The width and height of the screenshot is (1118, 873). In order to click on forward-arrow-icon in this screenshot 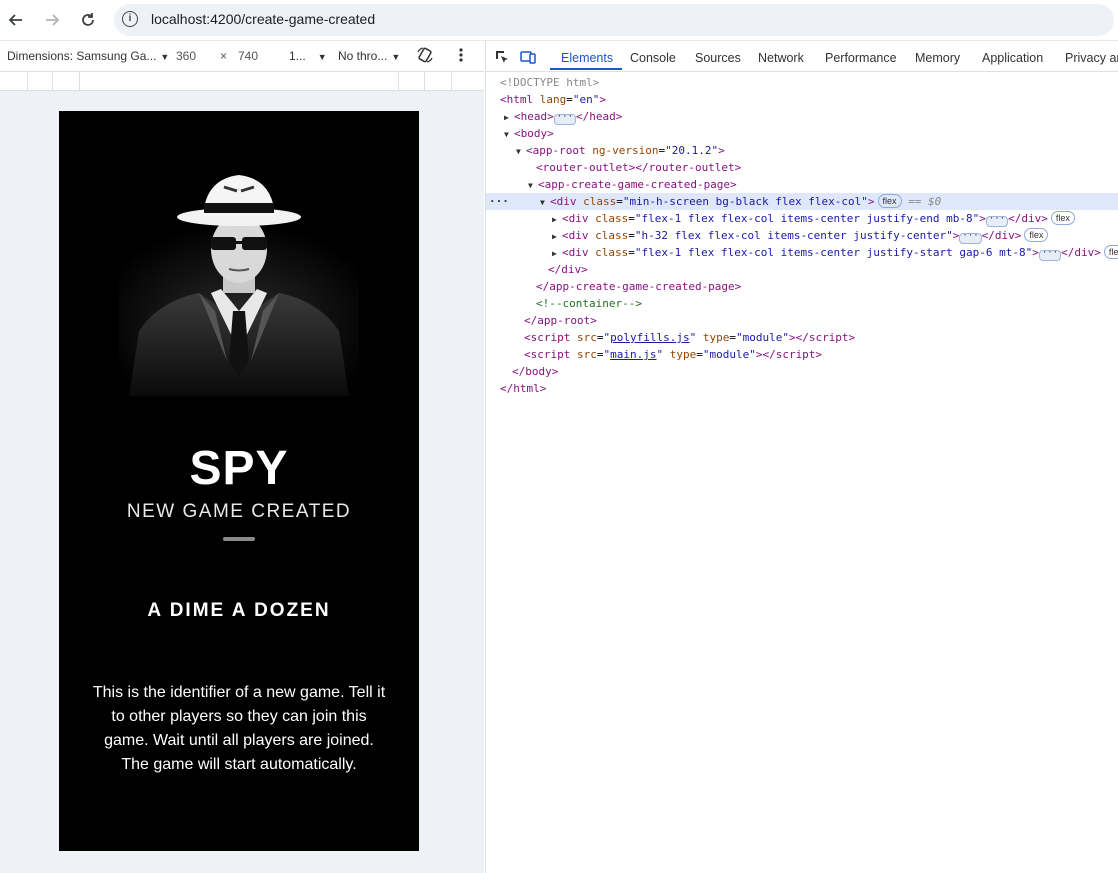, I will do `click(52, 20)`.